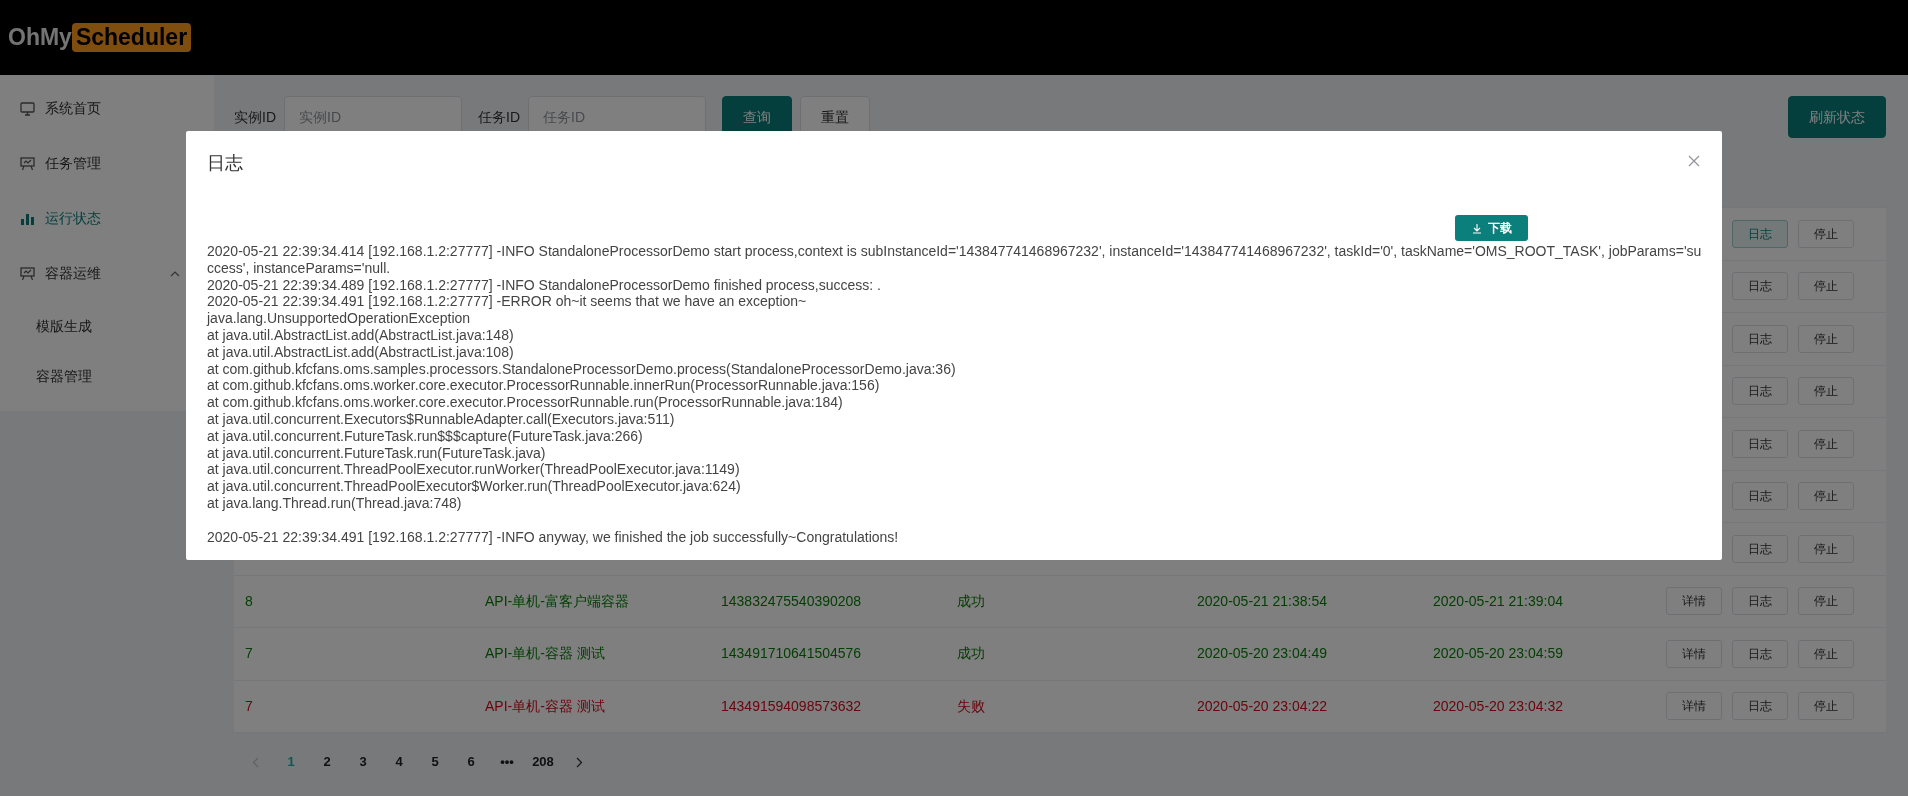  Describe the element at coordinates (1491, 228) in the screenshot. I see `download-button: 下载` at that location.